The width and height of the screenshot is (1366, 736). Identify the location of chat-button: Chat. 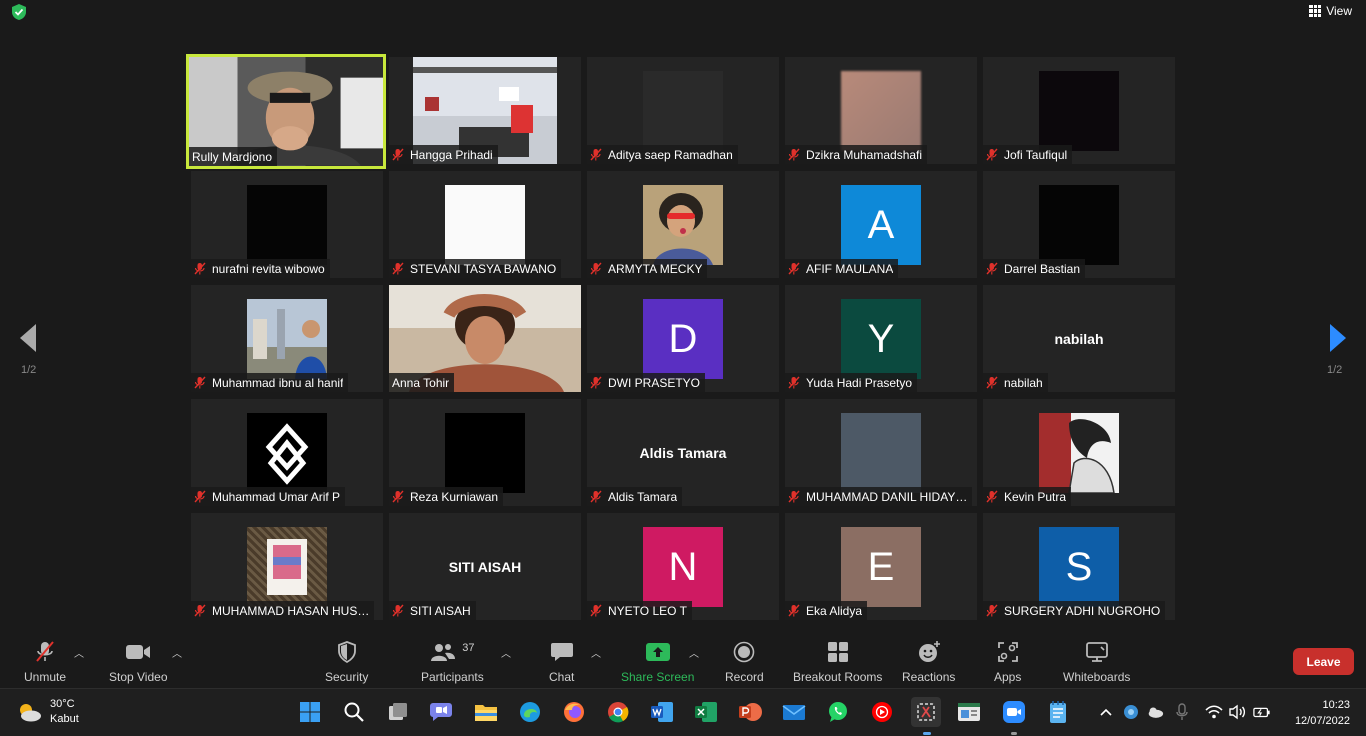
(561, 662).